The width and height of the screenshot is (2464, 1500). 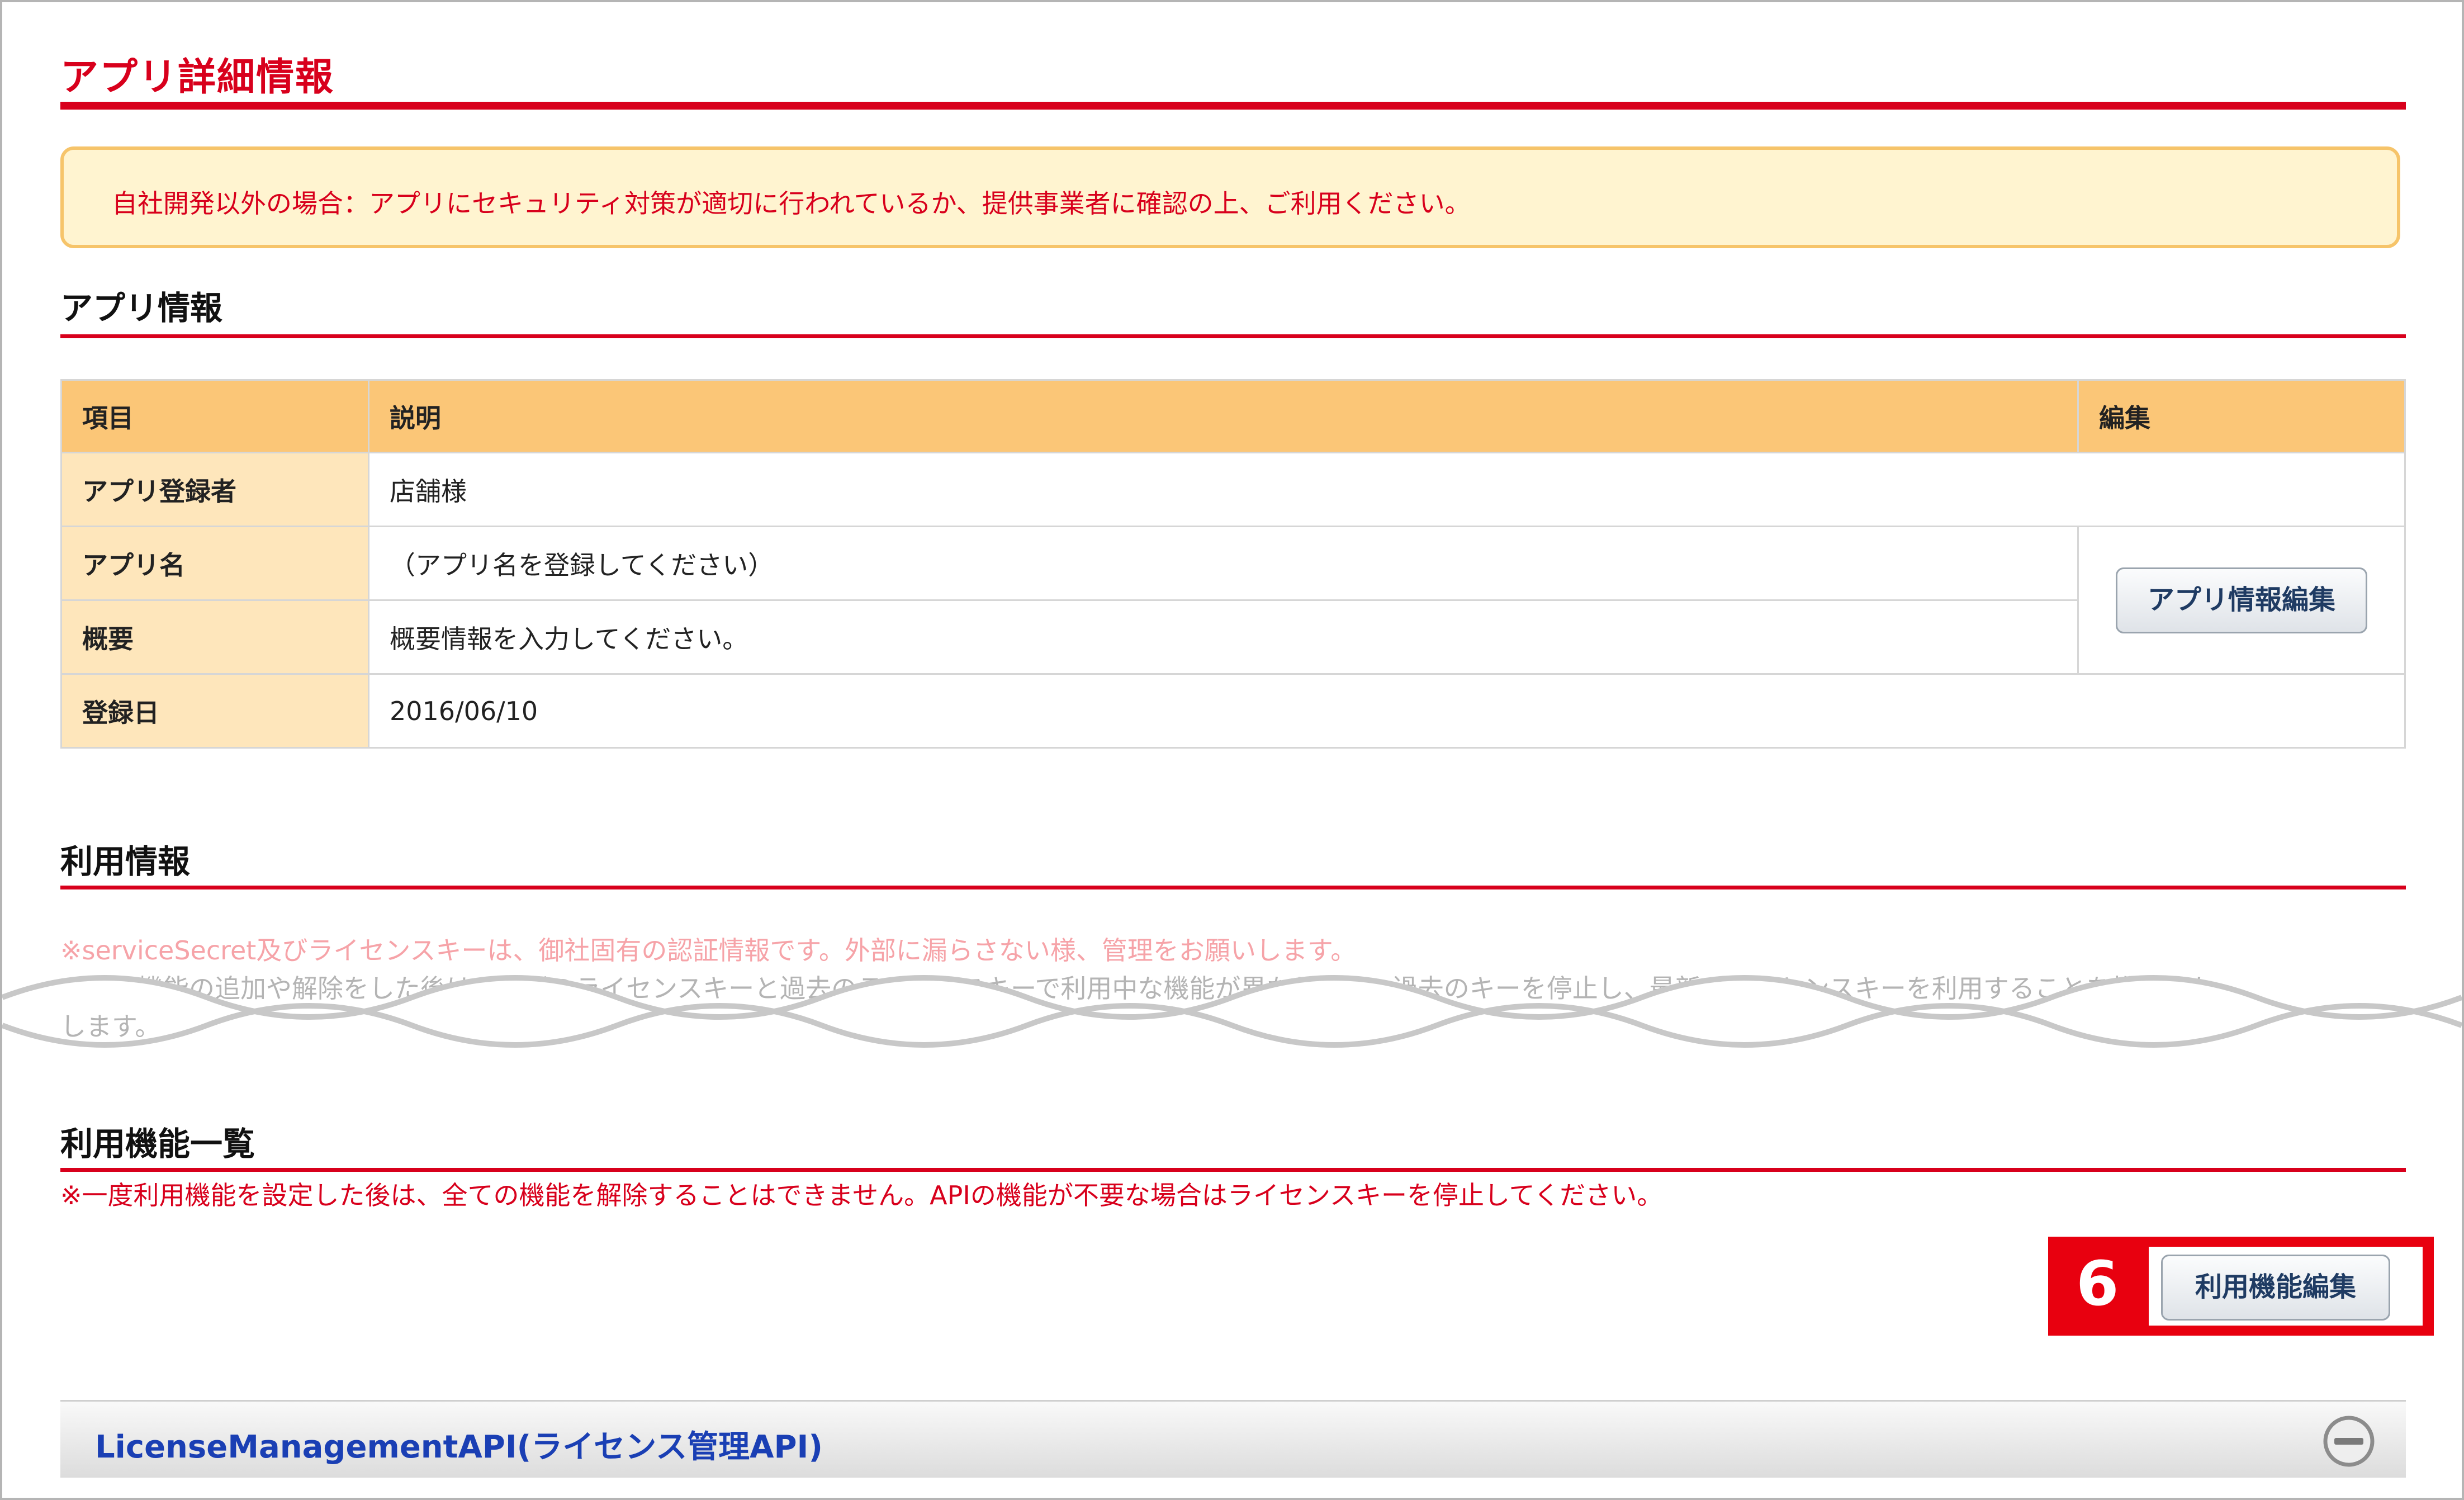 What do you see at coordinates (1387, 489) in the screenshot?
I see `row-value: 店舗様` at bounding box center [1387, 489].